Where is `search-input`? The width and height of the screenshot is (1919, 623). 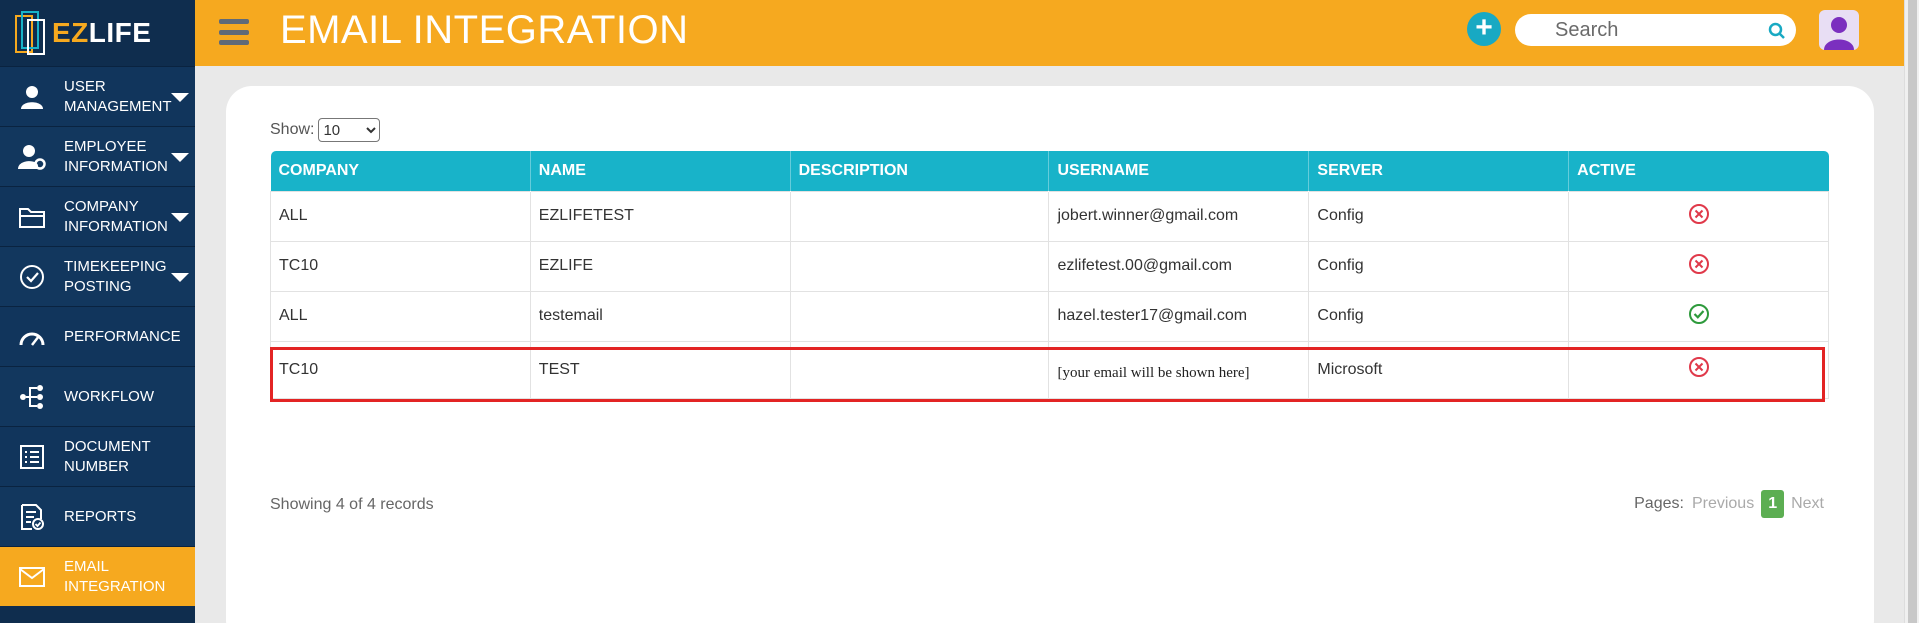
search-input is located at coordinates (1665, 30).